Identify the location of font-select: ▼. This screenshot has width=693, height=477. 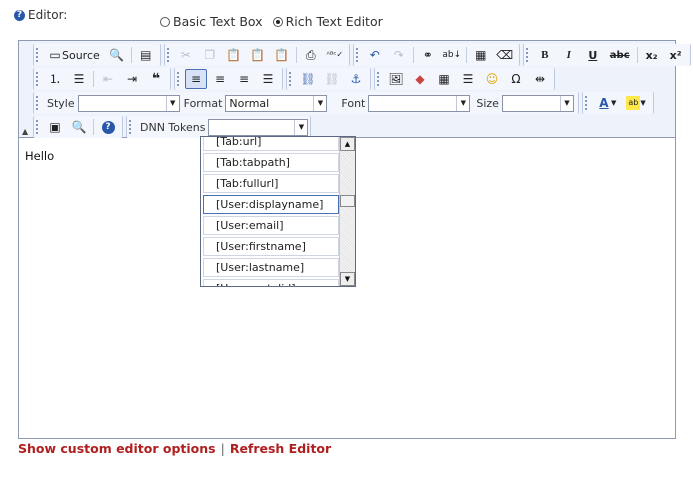
(419, 103).